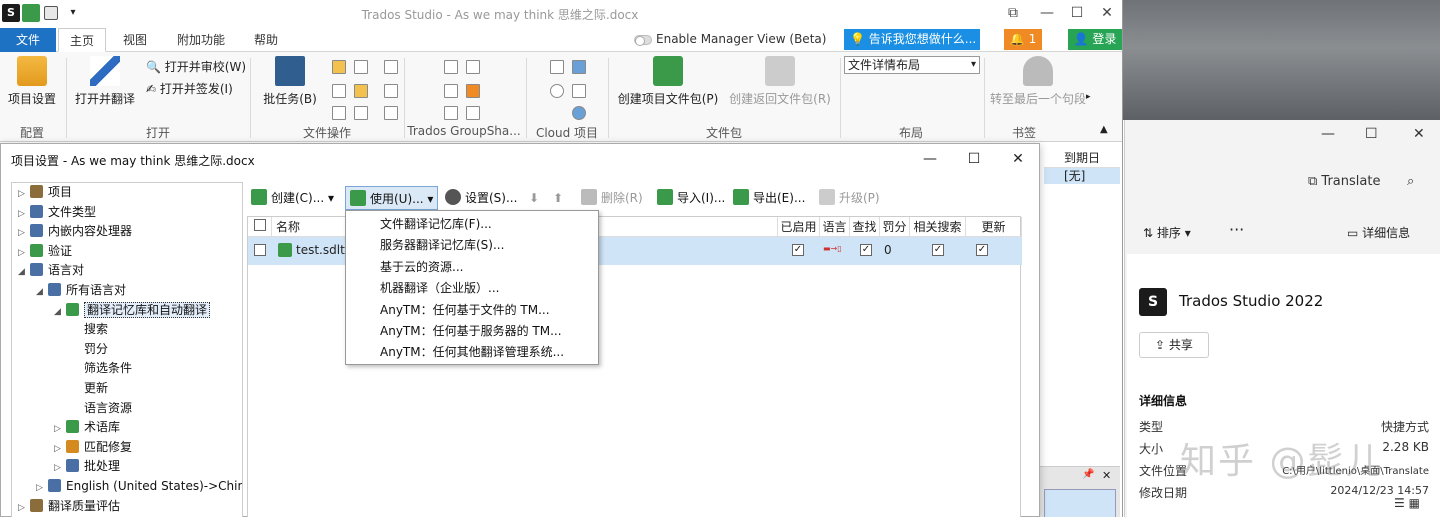 The width and height of the screenshot is (1440, 517). Describe the element at coordinates (643, 40) in the screenshot. I see `manager-view-toggle` at that location.